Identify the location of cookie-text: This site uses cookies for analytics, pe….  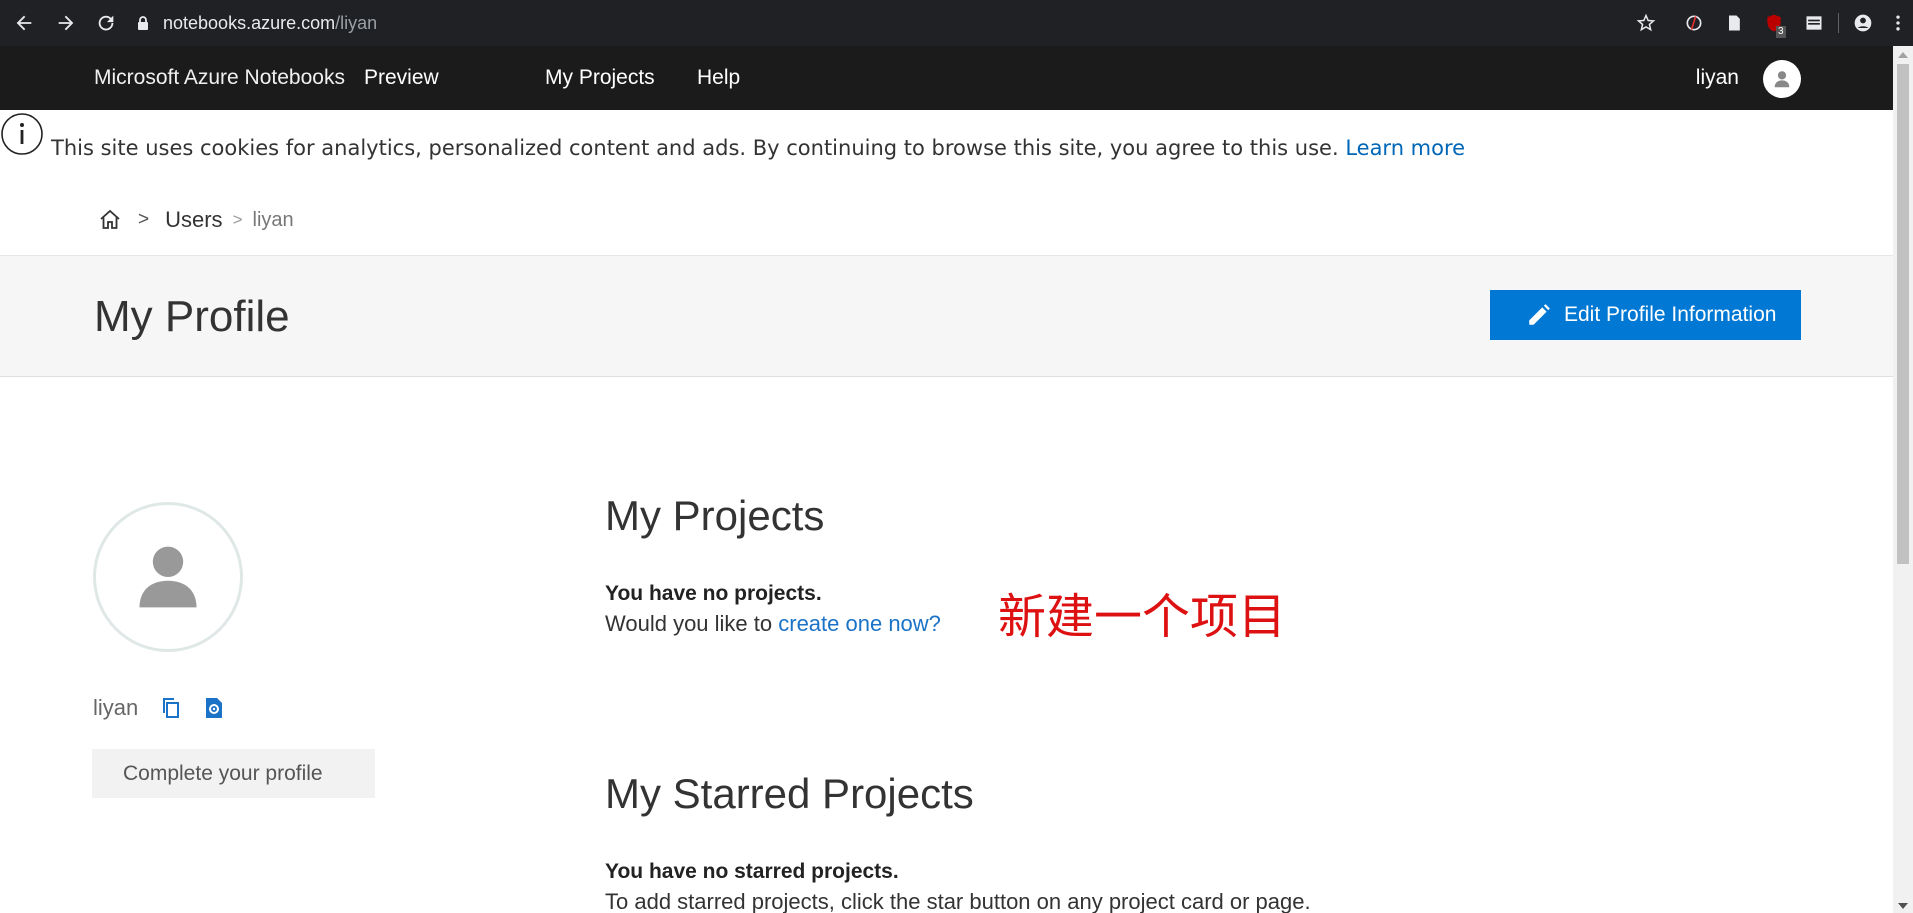
(695, 148).